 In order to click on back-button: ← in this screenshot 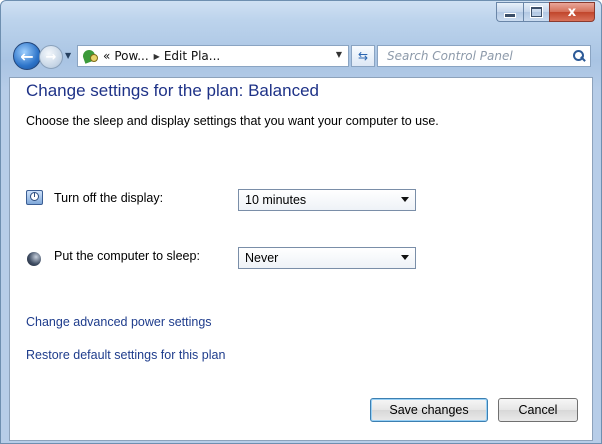, I will do `click(27, 56)`.